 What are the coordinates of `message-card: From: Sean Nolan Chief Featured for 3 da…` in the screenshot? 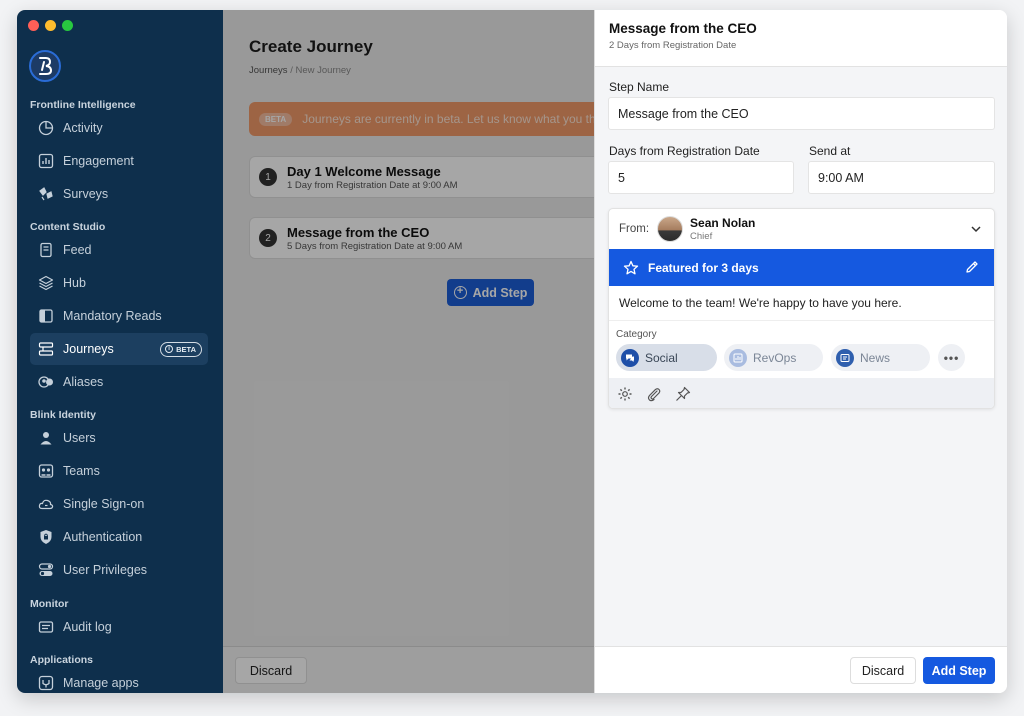 It's located at (801, 308).